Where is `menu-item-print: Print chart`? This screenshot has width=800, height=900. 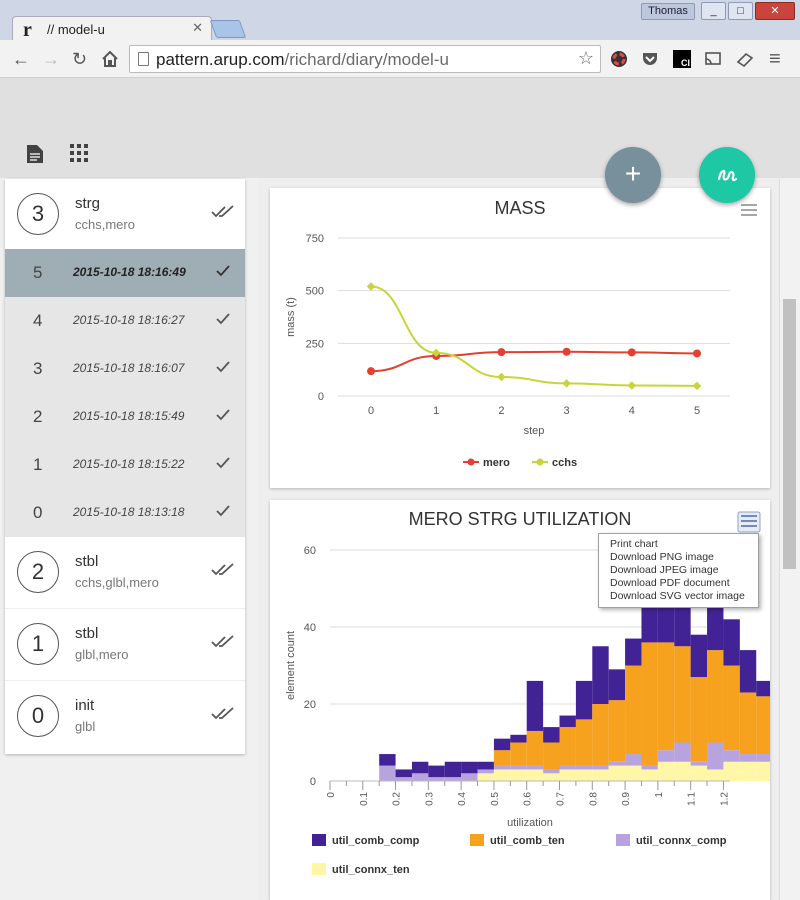
menu-item-print: Print chart is located at coordinates (684, 544).